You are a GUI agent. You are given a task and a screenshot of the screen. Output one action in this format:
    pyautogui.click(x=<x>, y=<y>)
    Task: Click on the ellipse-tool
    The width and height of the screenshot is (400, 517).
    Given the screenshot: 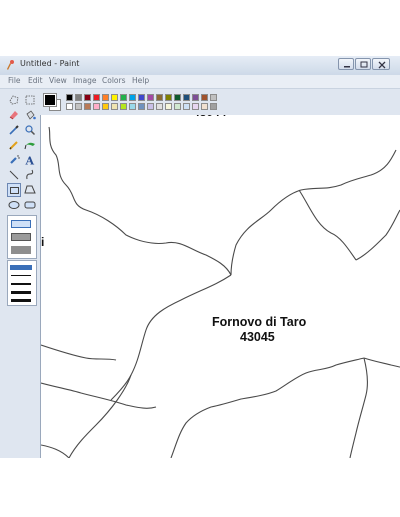 What is the action you would take?
    pyautogui.click(x=14, y=205)
    